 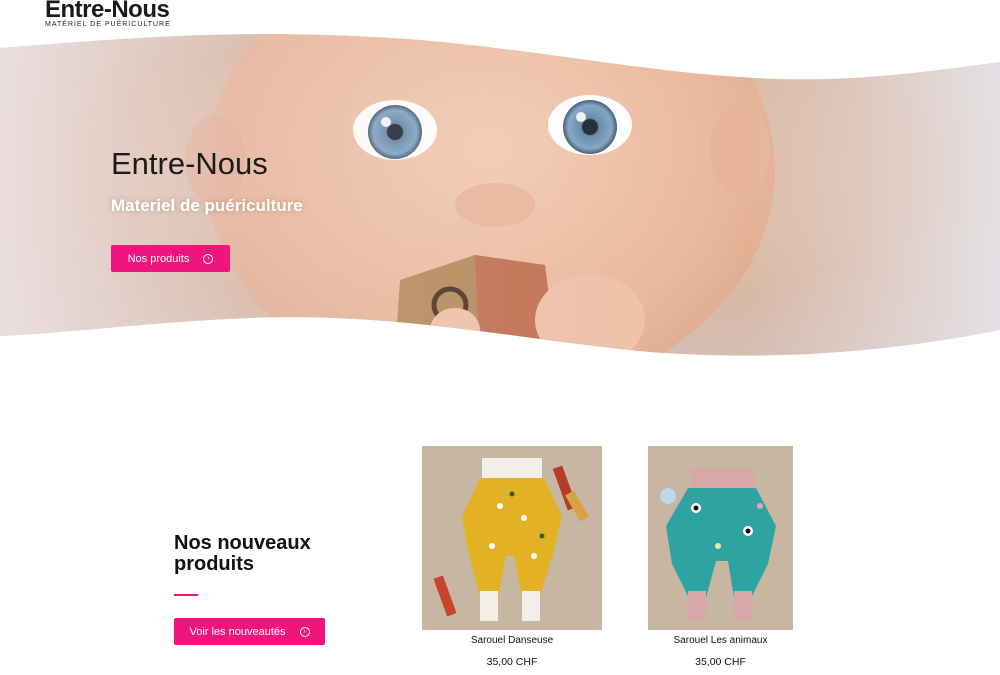 What do you see at coordinates (720, 640) in the screenshot?
I see `product-name: Sarouel Les animaux` at bounding box center [720, 640].